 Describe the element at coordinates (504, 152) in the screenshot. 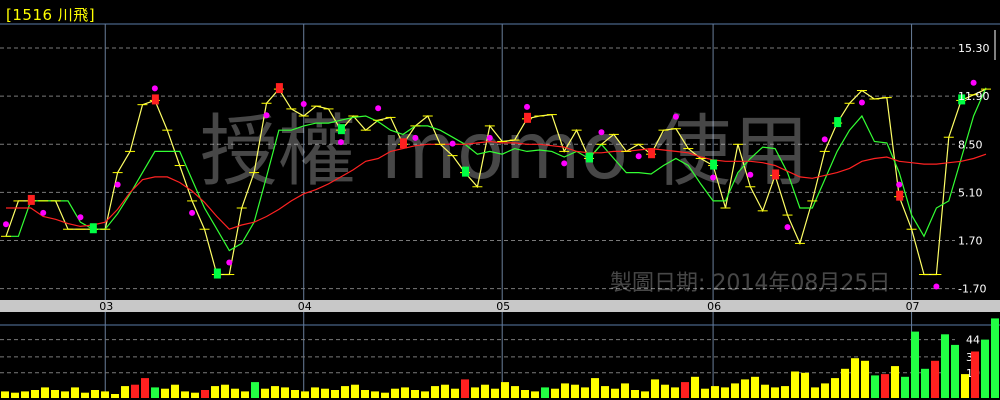

I see `watermark-text: 授權 momo 使用` at that location.